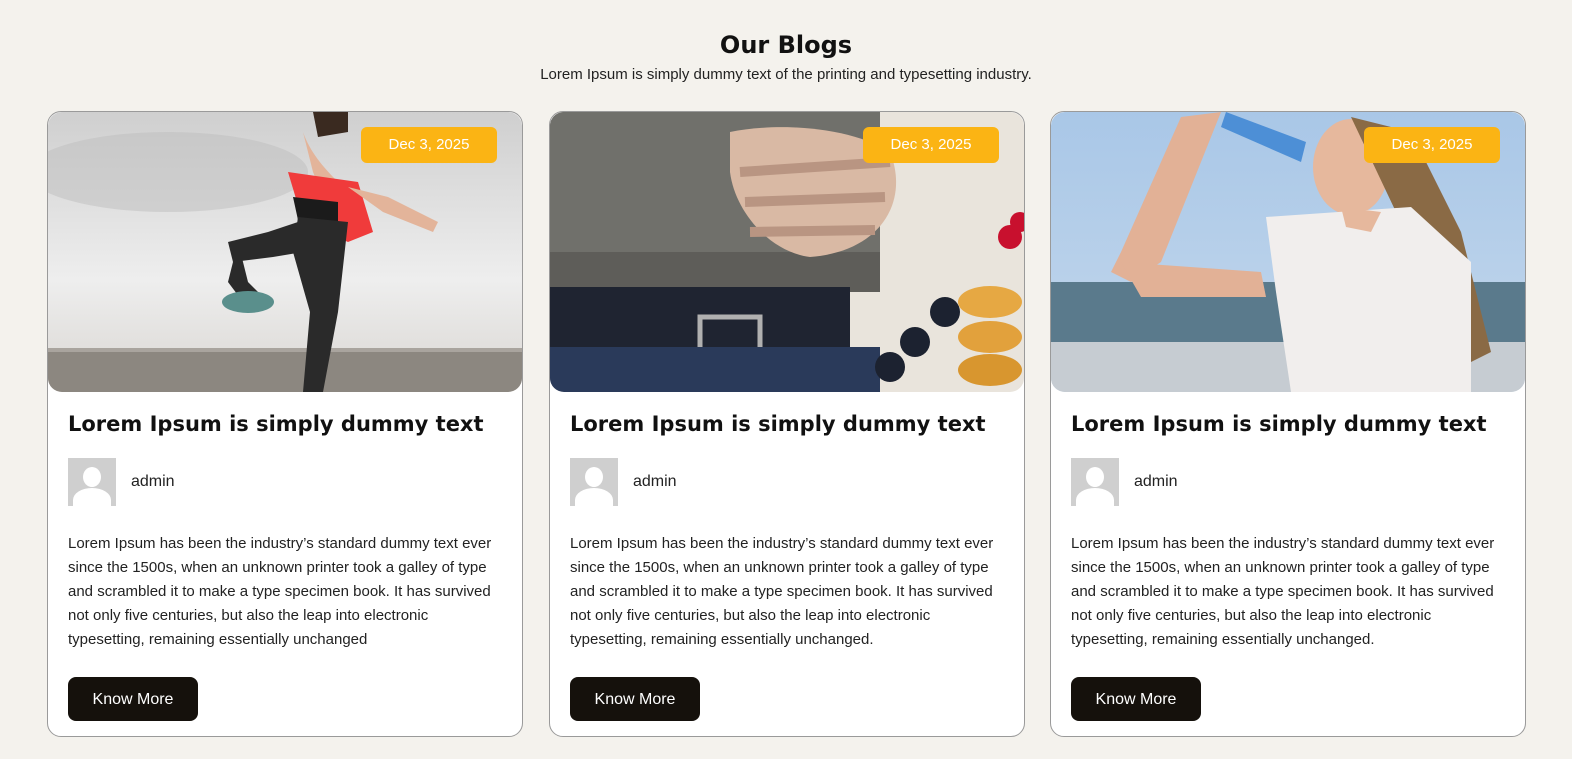 Image resolution: width=1572 pixels, height=759 pixels. I want to click on blog-image-woman-drinking: Dec 3, 2025, so click(1288, 252).